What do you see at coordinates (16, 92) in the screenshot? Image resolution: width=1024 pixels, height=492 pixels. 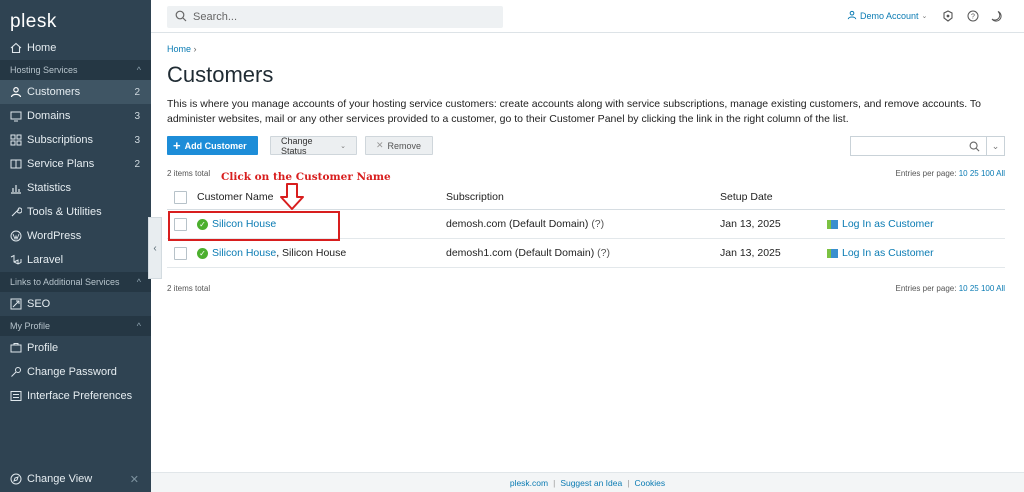 I see `user-icon` at bounding box center [16, 92].